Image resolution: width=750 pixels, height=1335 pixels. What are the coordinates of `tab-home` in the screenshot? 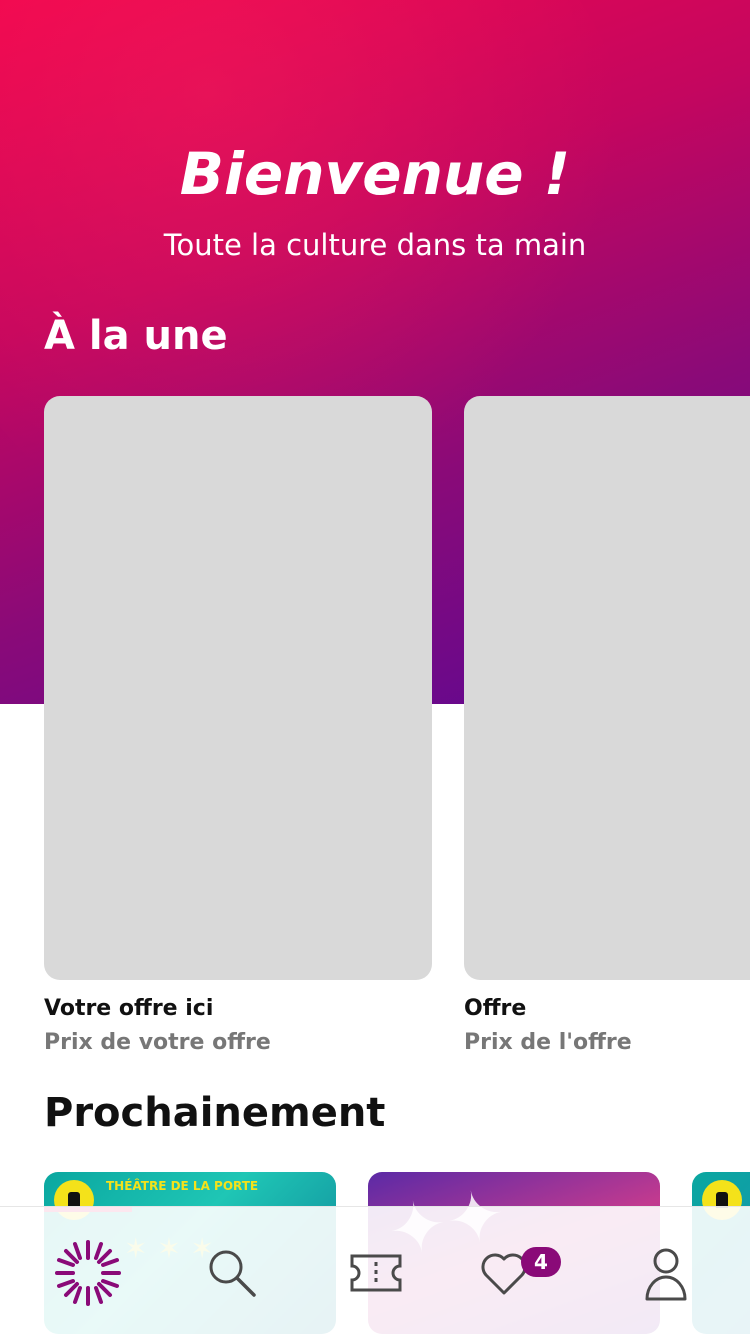 It's located at (88, 1273).